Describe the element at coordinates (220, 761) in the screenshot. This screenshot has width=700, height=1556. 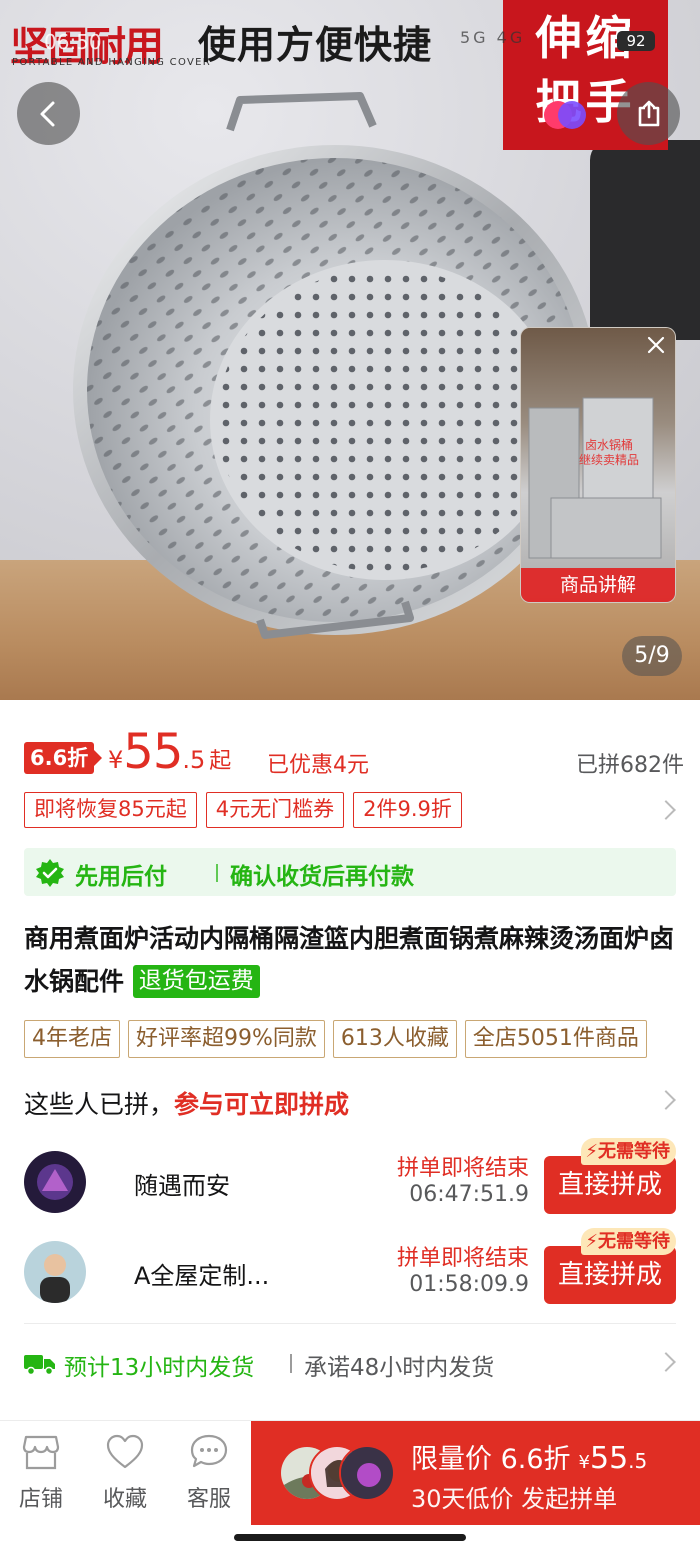
I see `price-suffix: 起` at that location.